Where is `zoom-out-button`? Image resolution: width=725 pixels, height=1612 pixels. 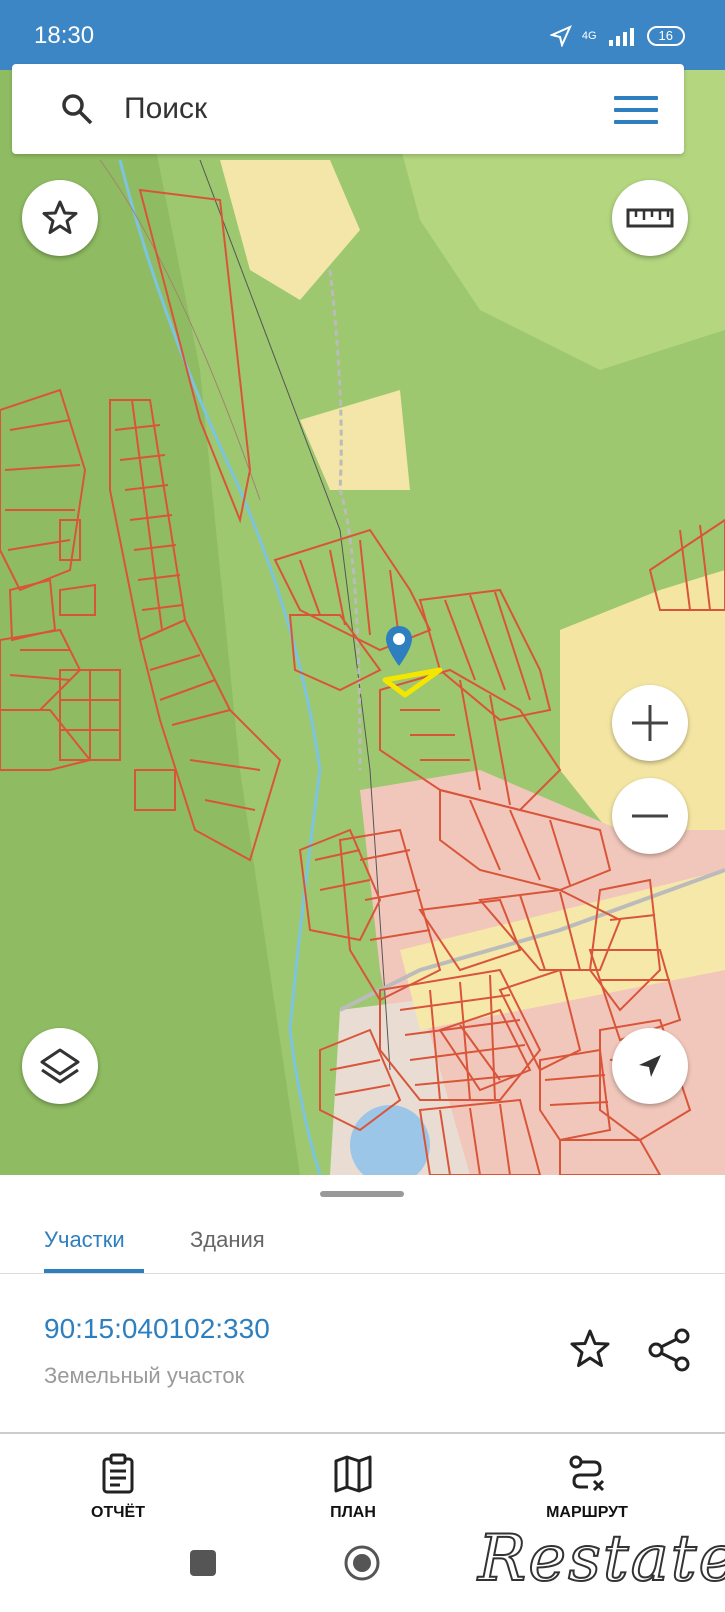
zoom-out-button is located at coordinates (650, 816).